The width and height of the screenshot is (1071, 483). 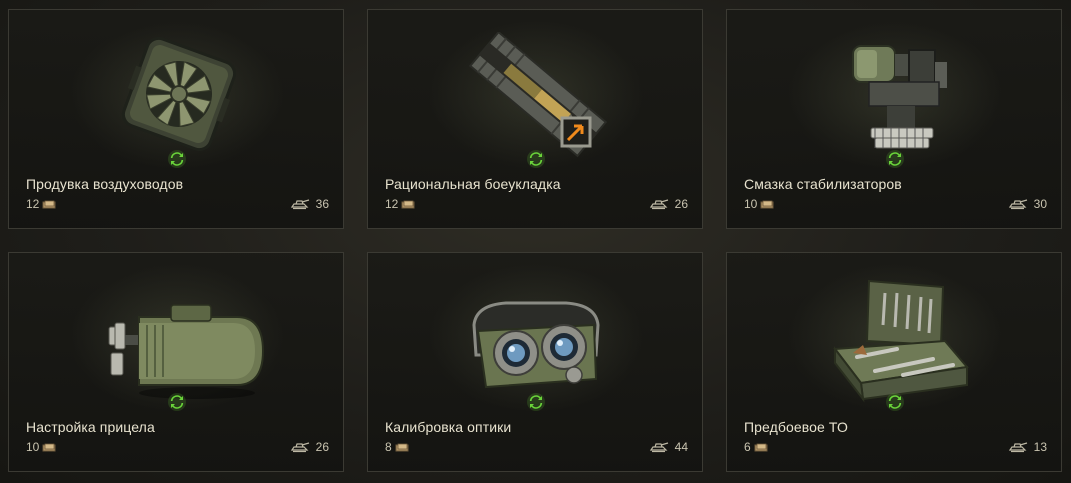 What do you see at coordinates (1027, 447) in the screenshot?
I see `slots-label: 13` at bounding box center [1027, 447].